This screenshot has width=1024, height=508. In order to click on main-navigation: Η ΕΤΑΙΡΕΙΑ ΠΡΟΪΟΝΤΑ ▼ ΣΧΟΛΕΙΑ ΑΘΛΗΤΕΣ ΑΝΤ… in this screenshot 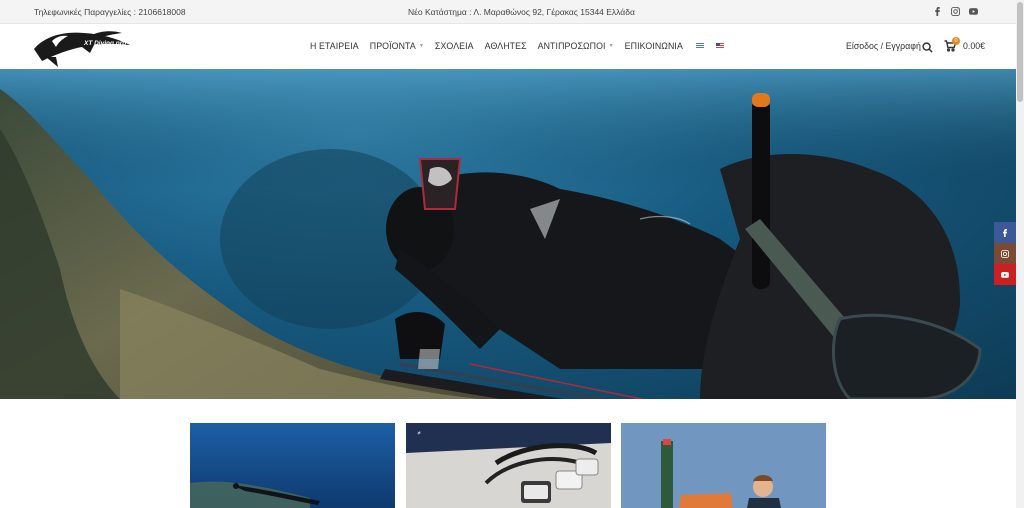, I will do `click(522, 46)`.